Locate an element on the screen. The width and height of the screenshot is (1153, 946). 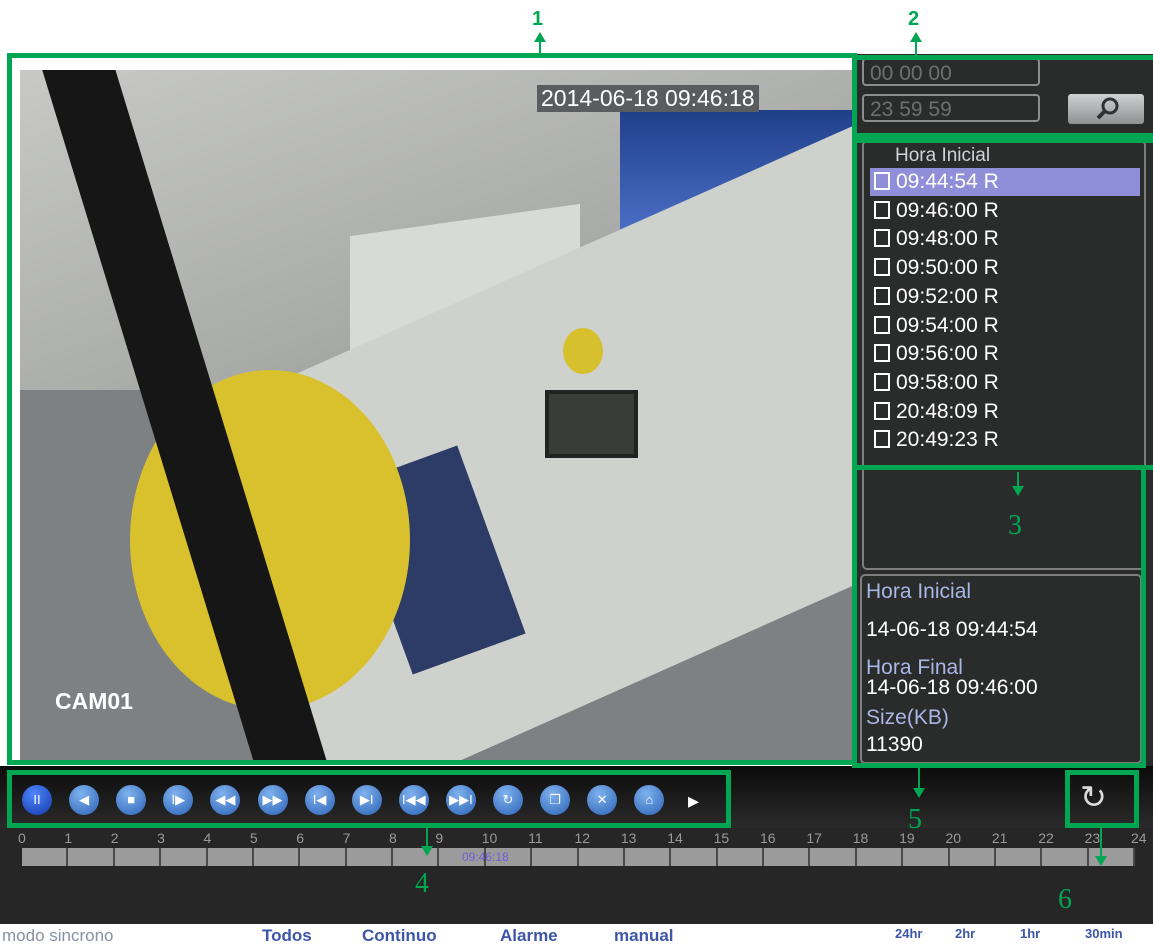
filter-continuous: Continuo is located at coordinates (399, 936).